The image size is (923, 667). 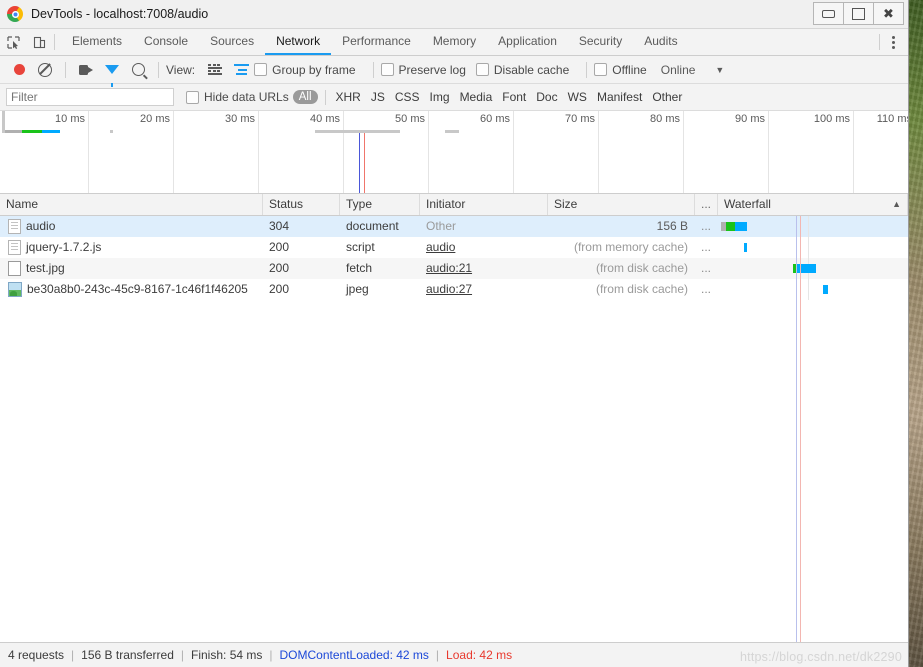 I want to click on maximize-button, so click(x=858, y=13).